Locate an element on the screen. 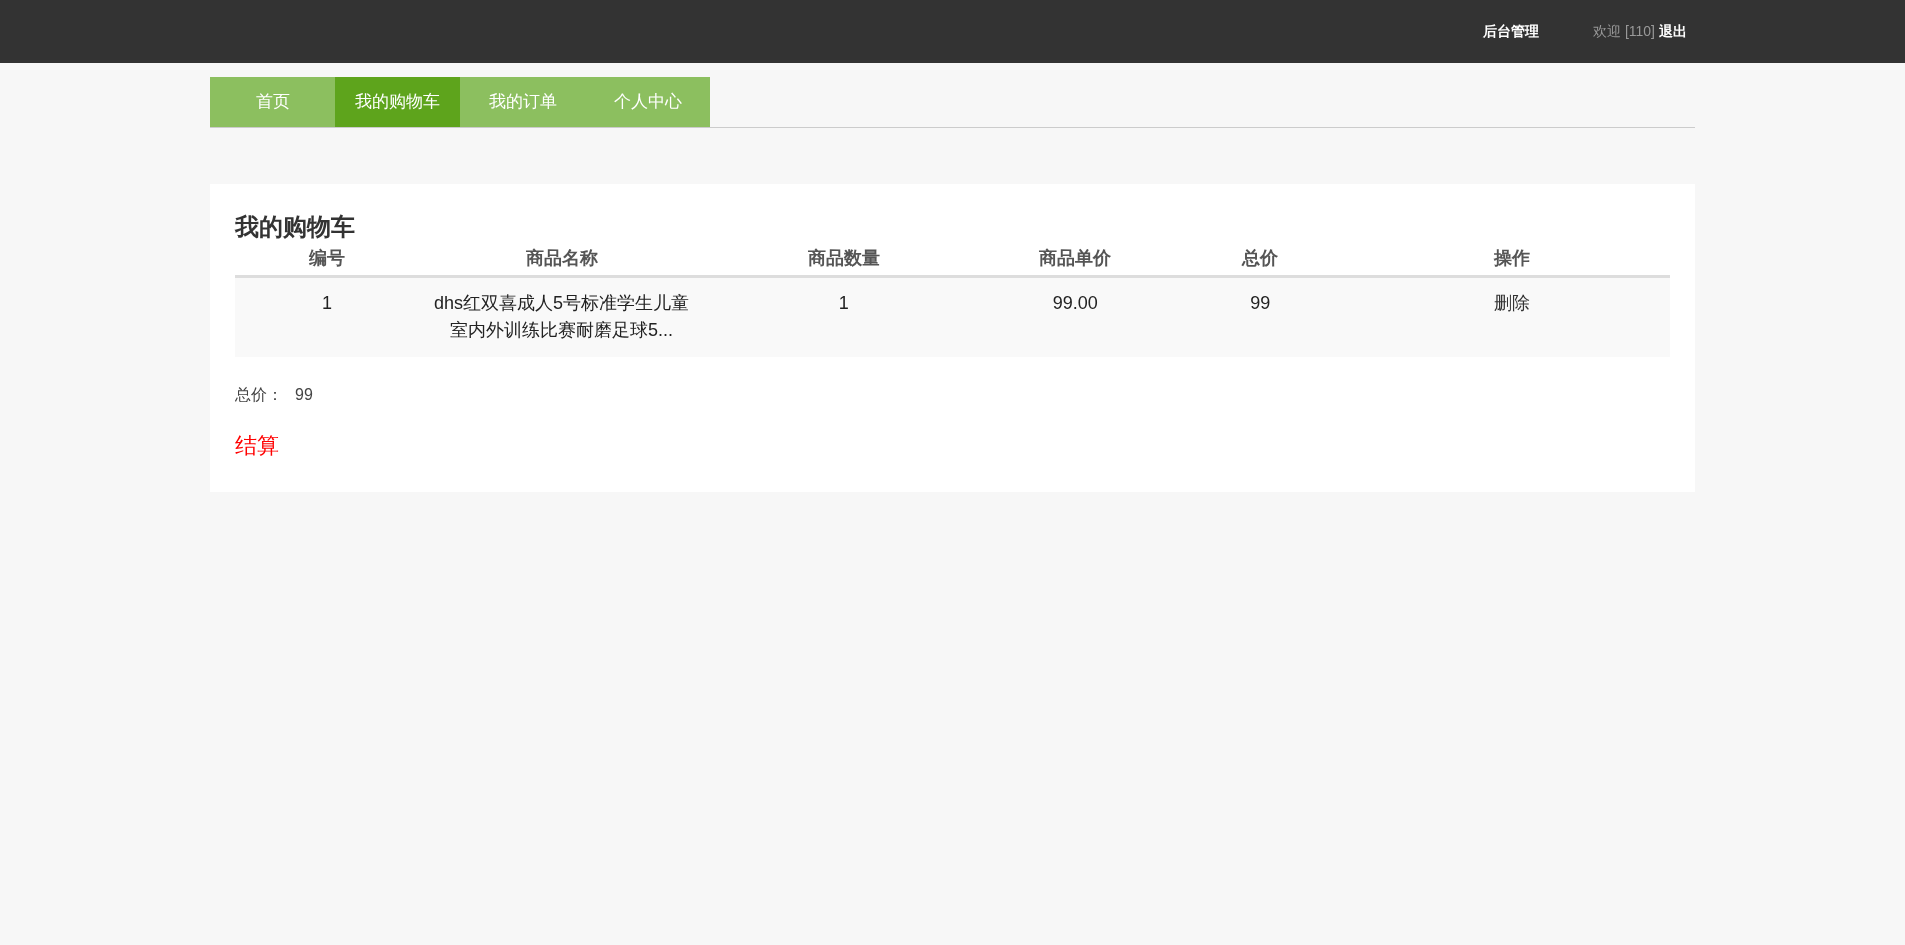  delete-link: 删除 is located at coordinates (1511, 323).